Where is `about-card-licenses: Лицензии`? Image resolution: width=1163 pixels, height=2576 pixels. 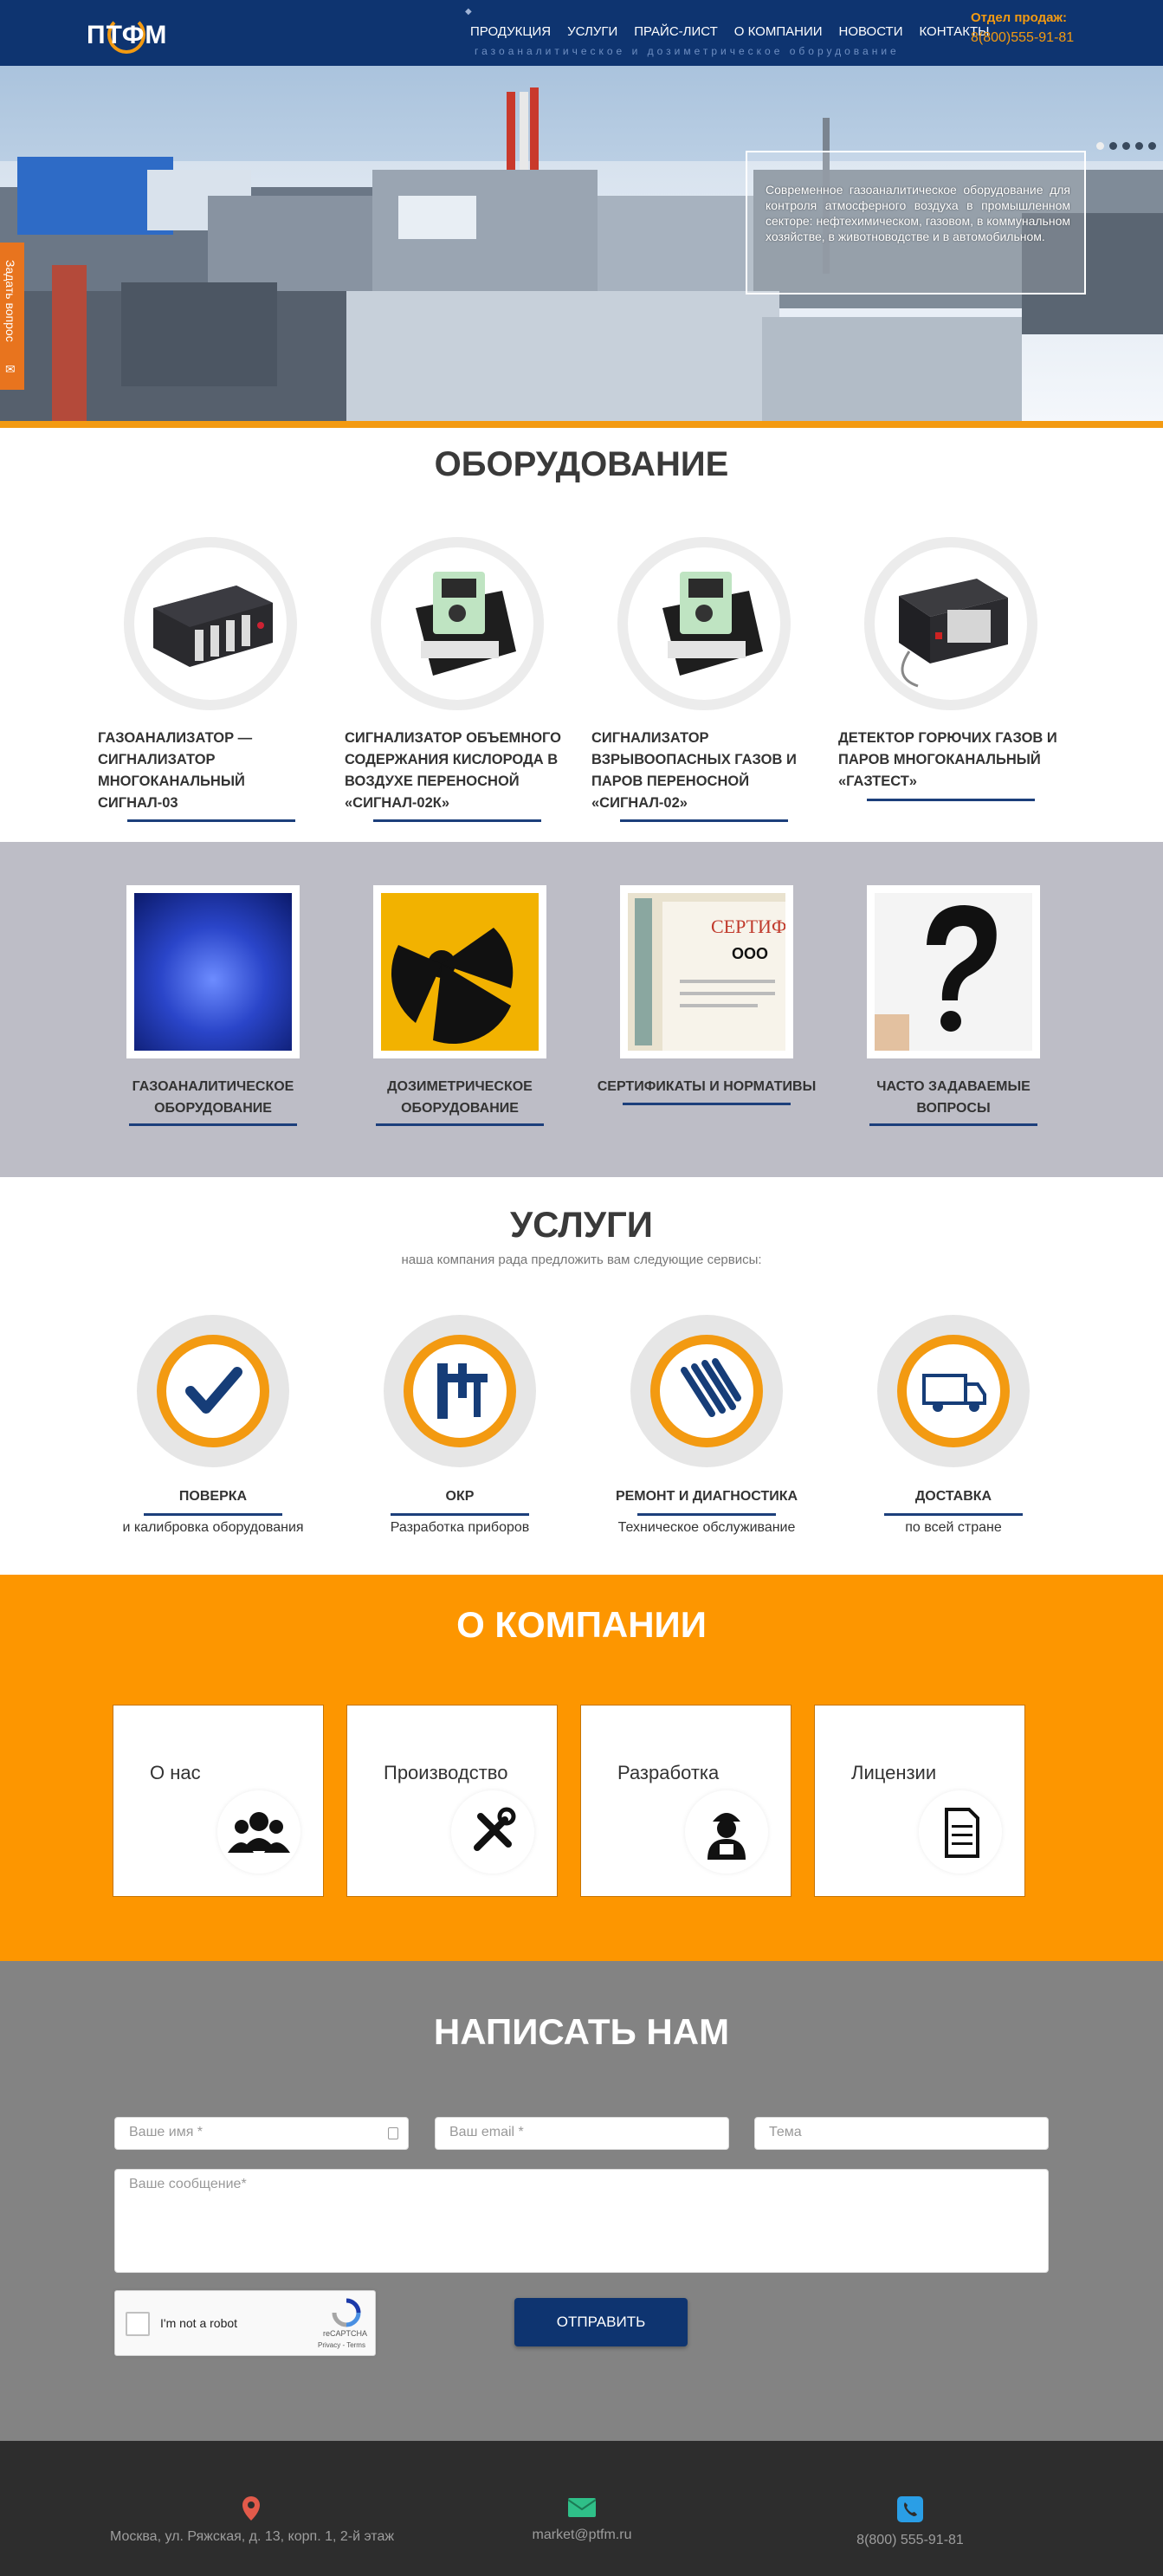
about-card-licenses: Лицензии is located at coordinates (920, 1801).